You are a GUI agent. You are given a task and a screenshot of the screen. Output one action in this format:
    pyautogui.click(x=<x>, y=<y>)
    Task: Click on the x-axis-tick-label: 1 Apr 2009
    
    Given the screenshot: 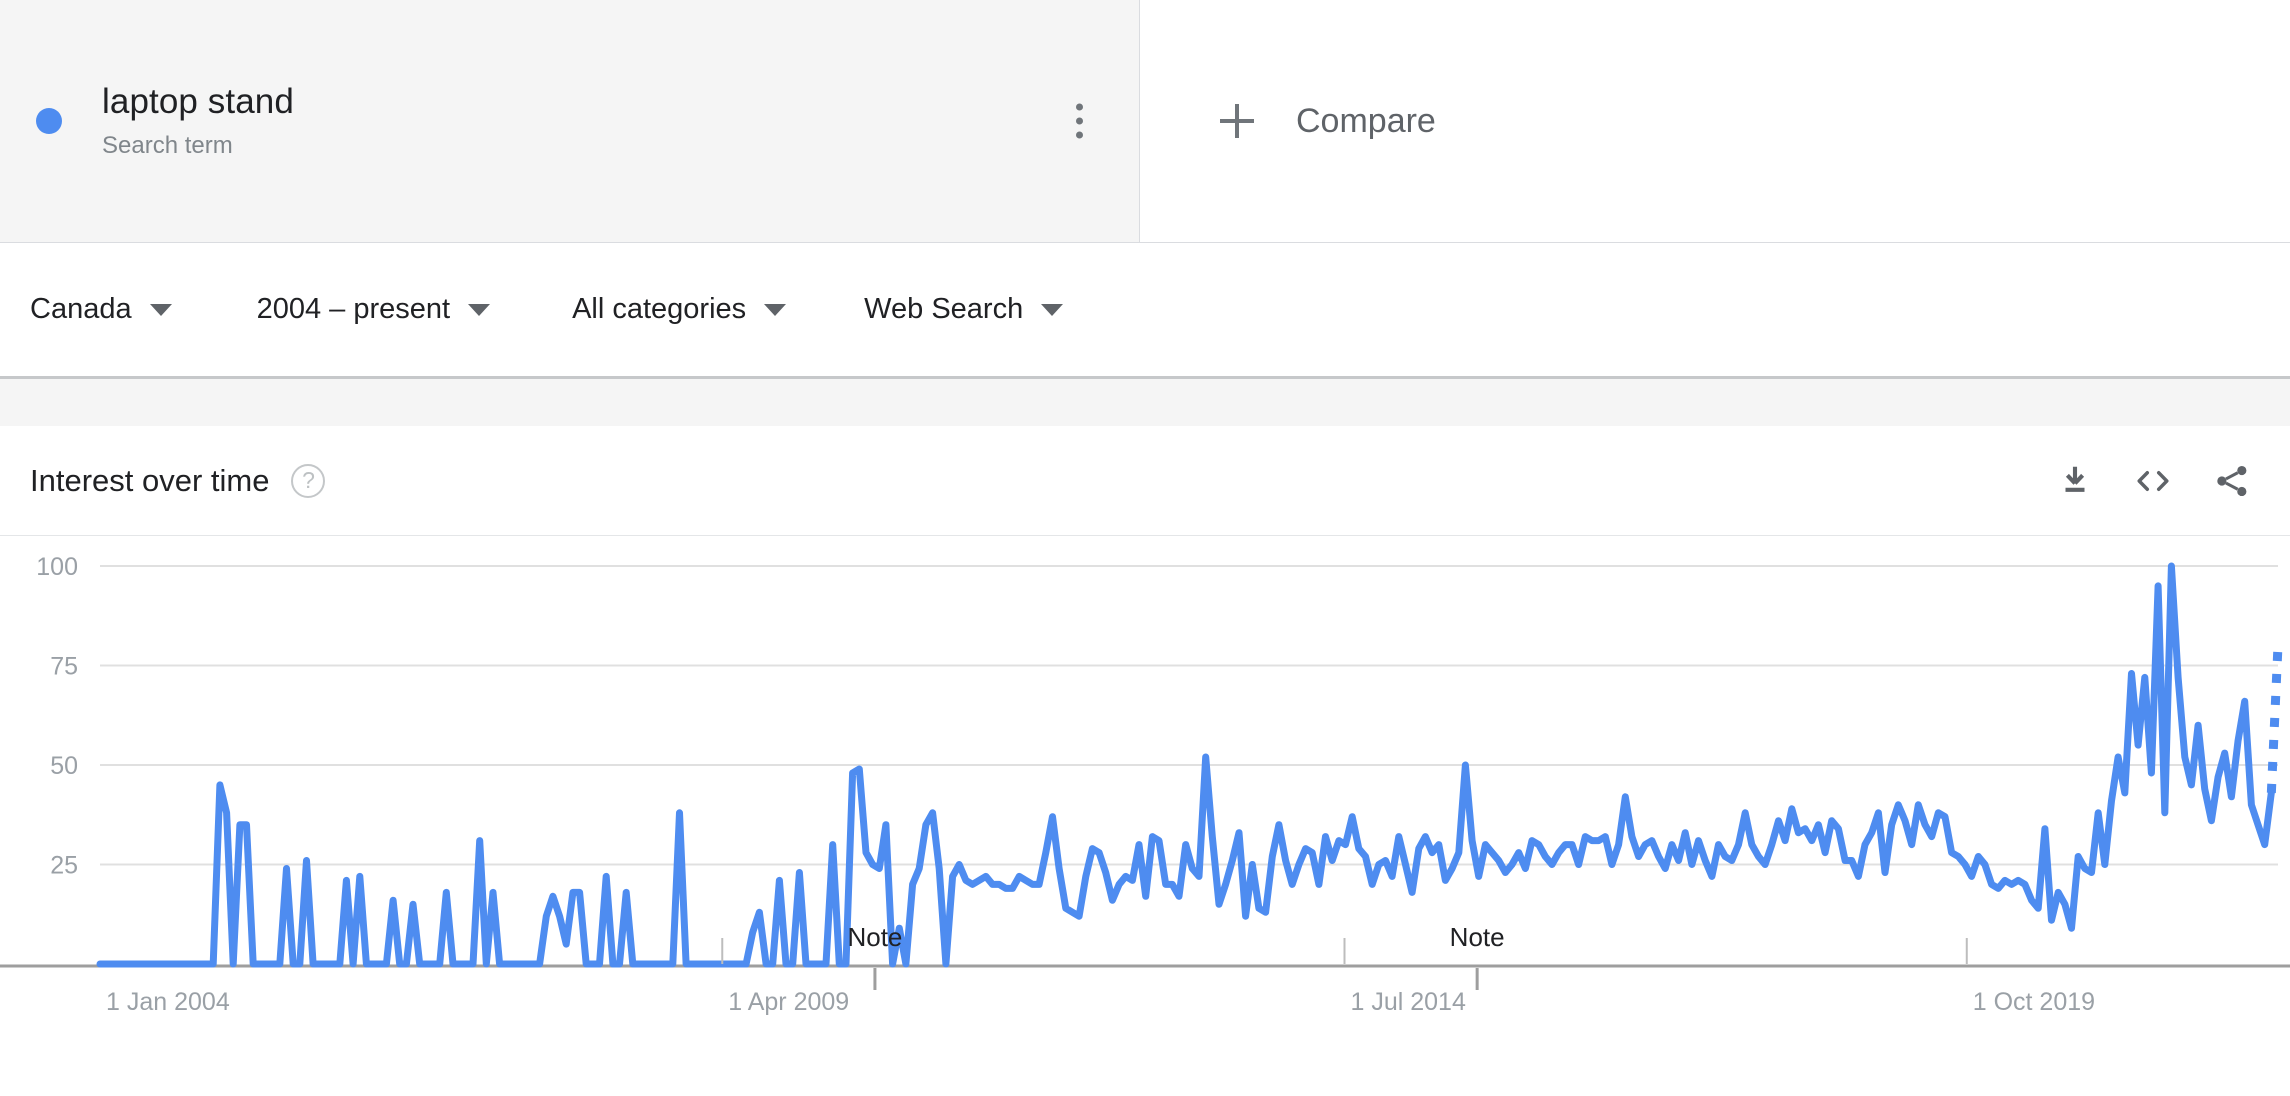 What is the action you would take?
    pyautogui.click(x=788, y=1002)
    